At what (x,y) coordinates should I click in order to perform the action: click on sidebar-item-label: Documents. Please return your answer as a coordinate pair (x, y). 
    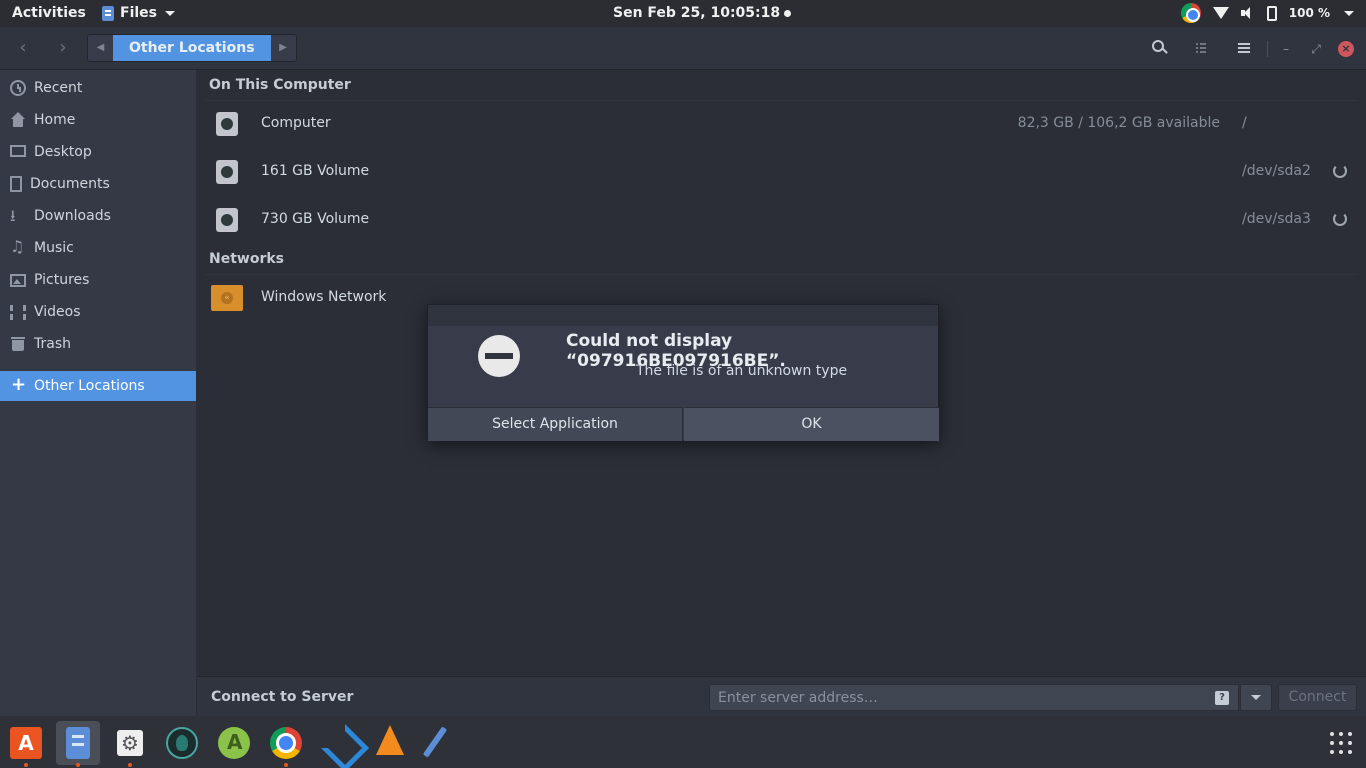
    Looking at the image, I should click on (70, 184).